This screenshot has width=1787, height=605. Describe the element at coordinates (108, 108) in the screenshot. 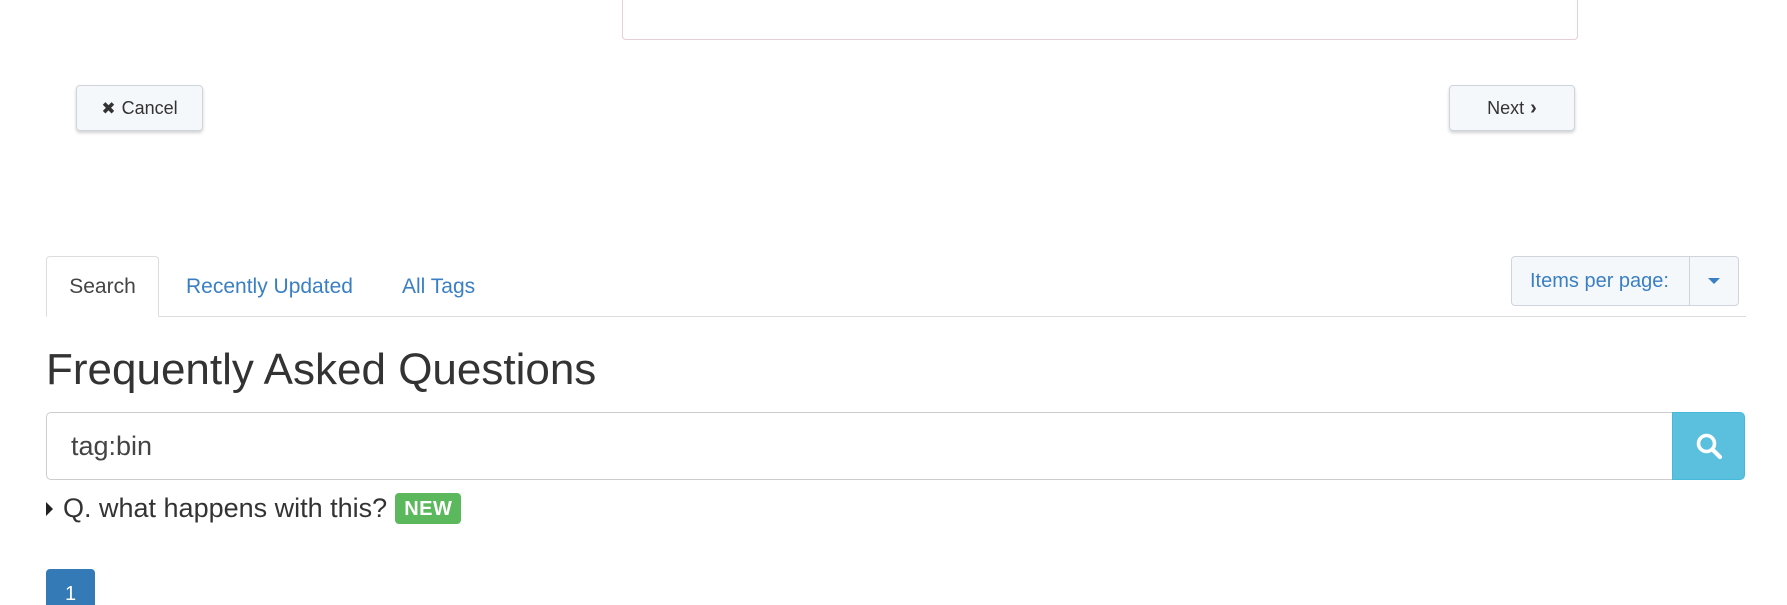

I see `close-icon: ✖` at that location.